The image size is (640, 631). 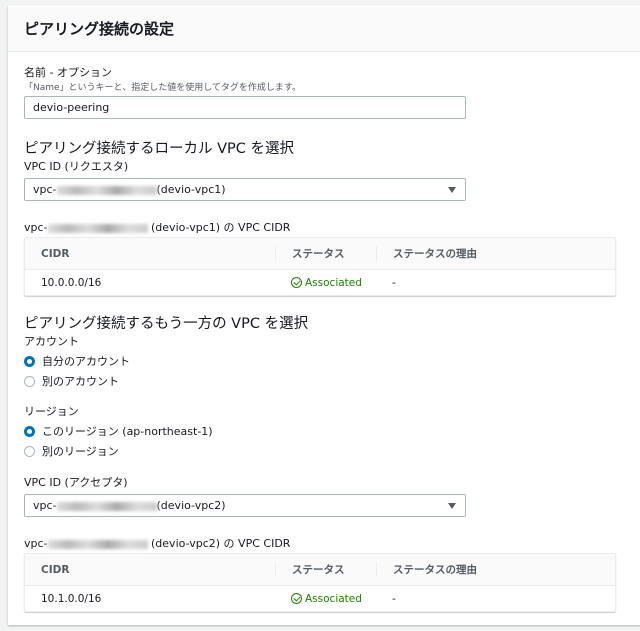 I want to click on local-cidr-table: CIDR ステータス ステータスの理由 10.0.0.0/16 Associated -, so click(x=320, y=266).